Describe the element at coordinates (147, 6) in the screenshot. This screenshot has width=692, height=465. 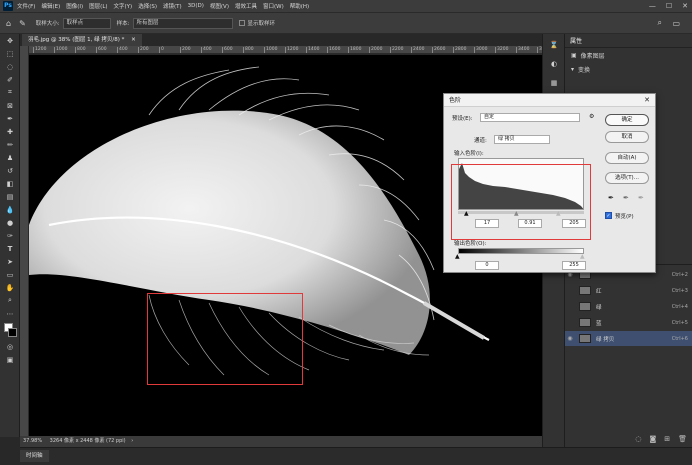
I see `menu-select: 选择(S)` at that location.